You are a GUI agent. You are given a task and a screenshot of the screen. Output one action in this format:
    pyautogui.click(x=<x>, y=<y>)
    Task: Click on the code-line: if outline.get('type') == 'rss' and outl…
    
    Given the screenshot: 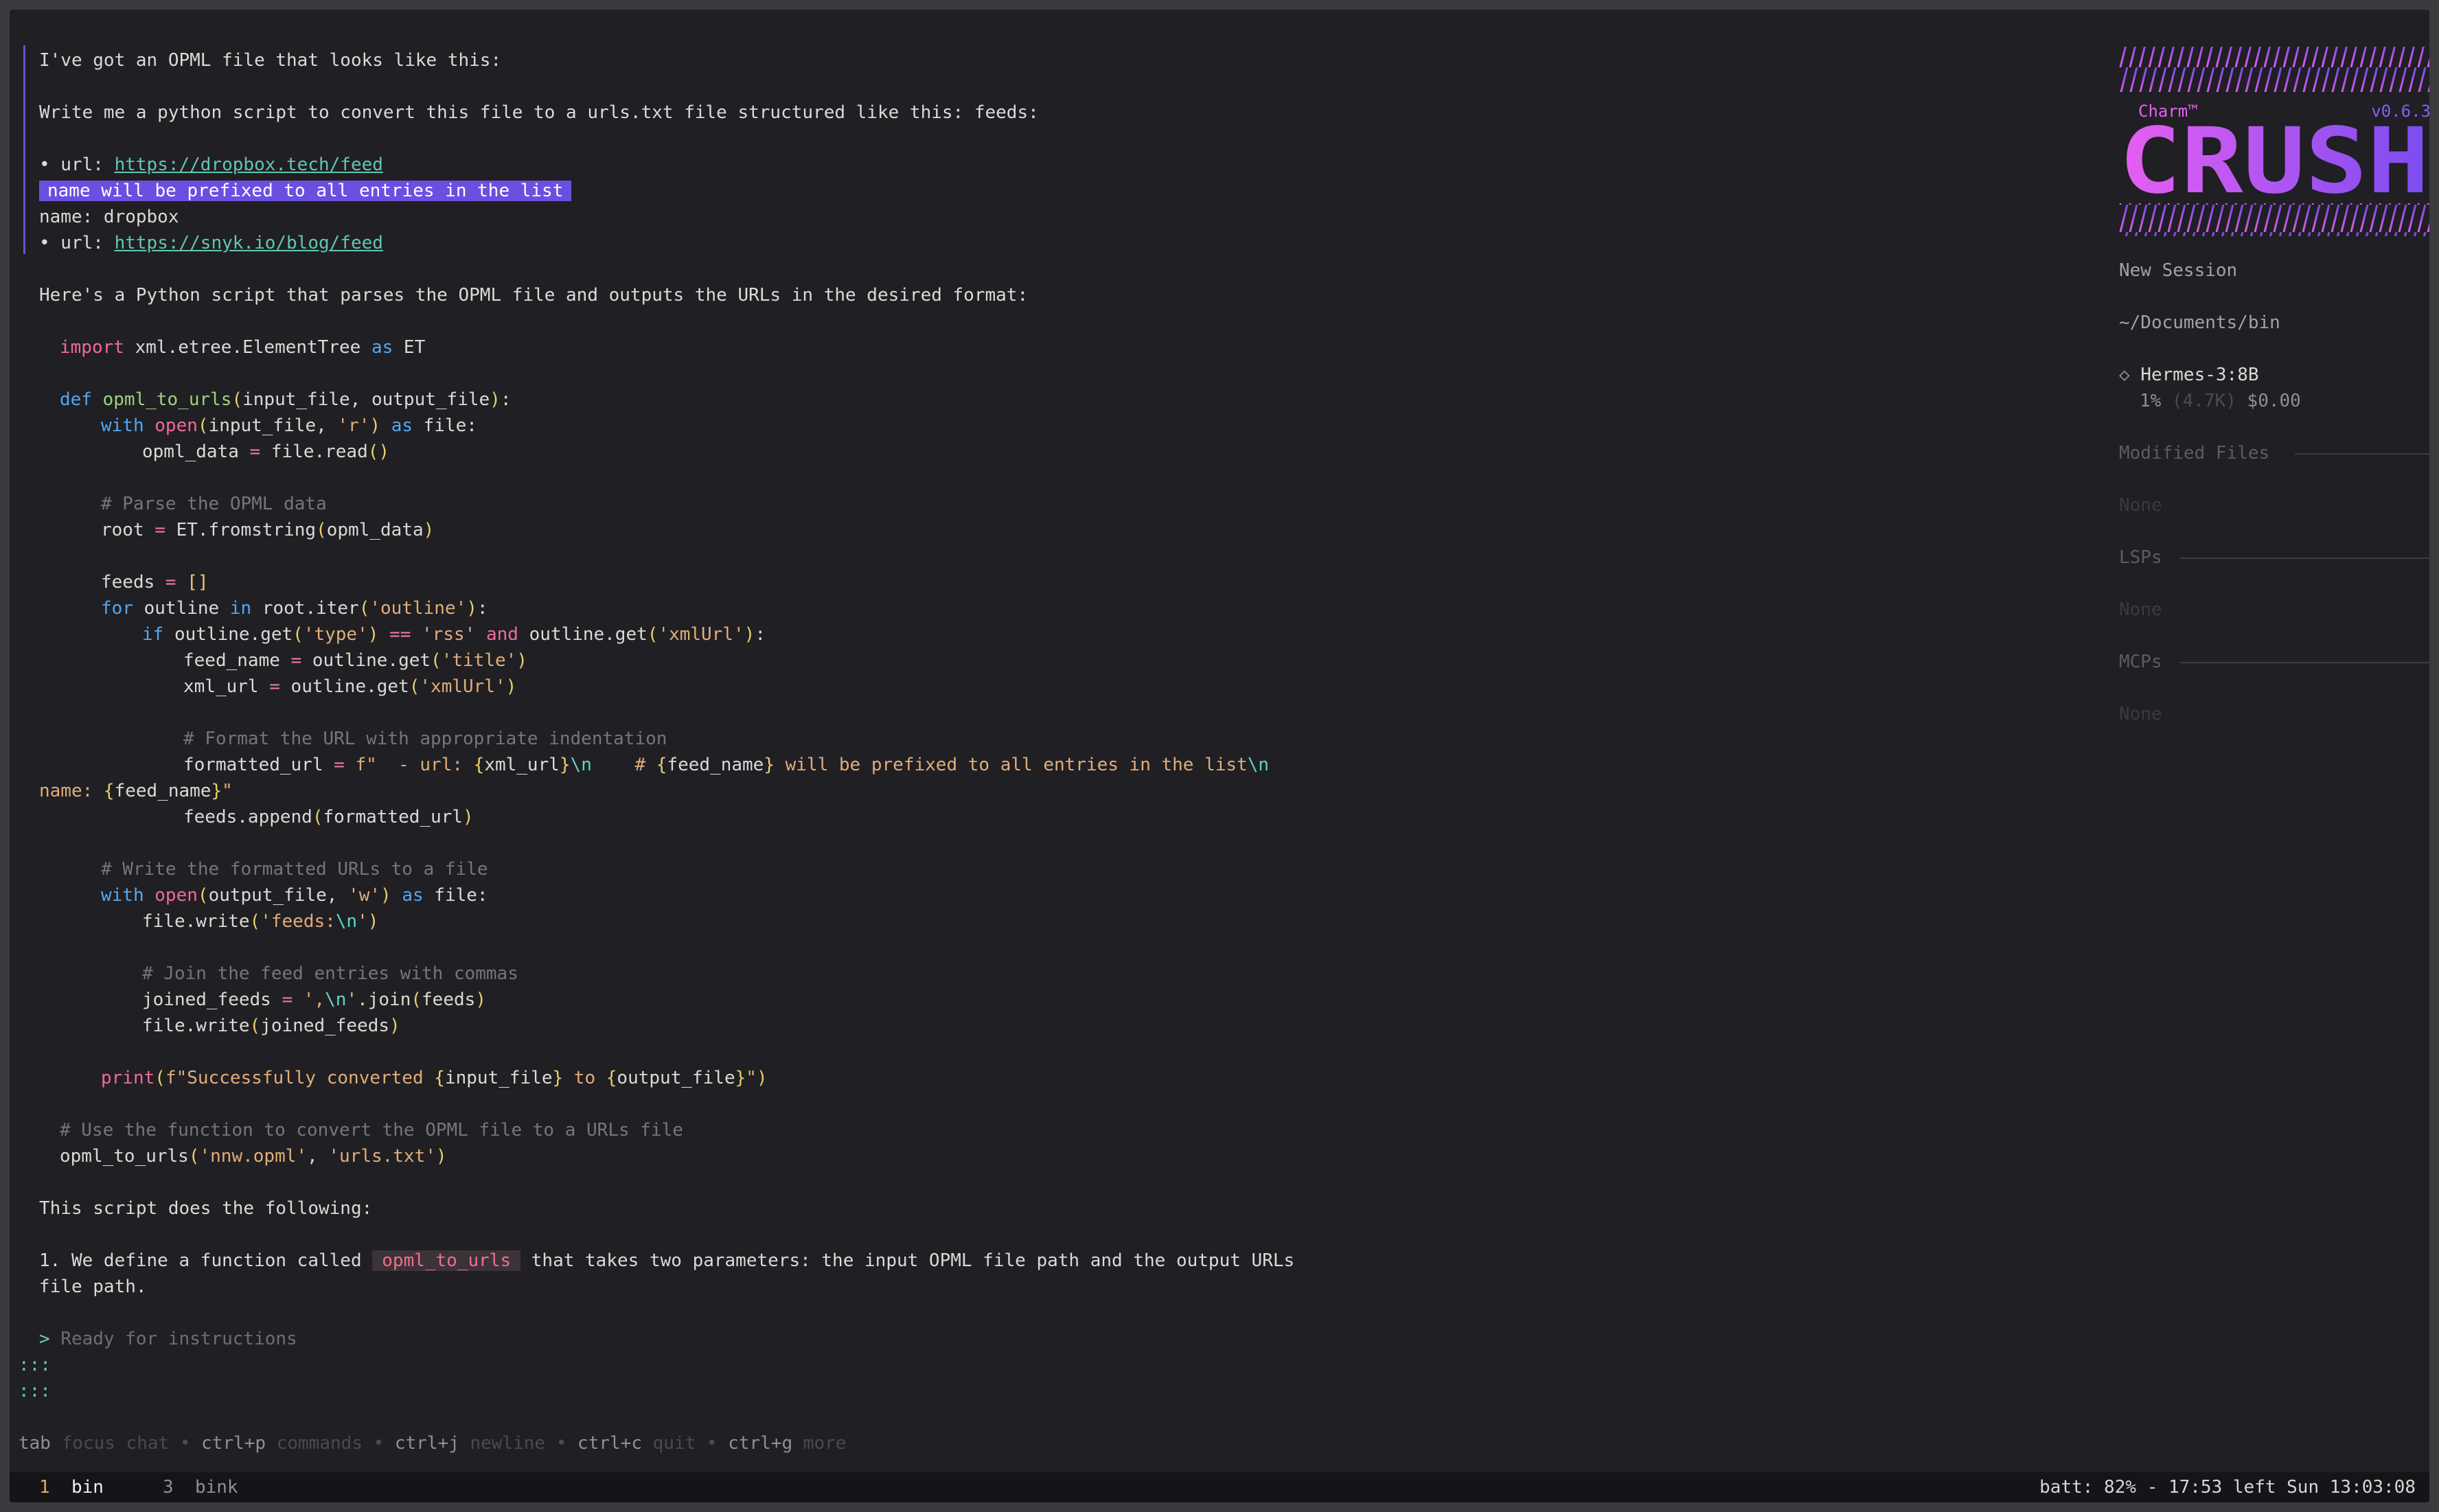 What is the action you would take?
    pyautogui.click(x=454, y=634)
    